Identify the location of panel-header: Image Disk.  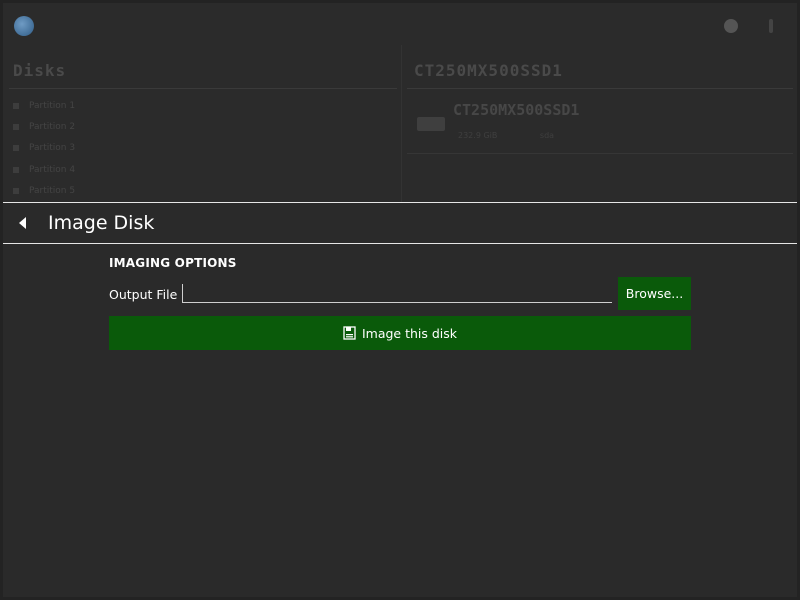
(400, 223).